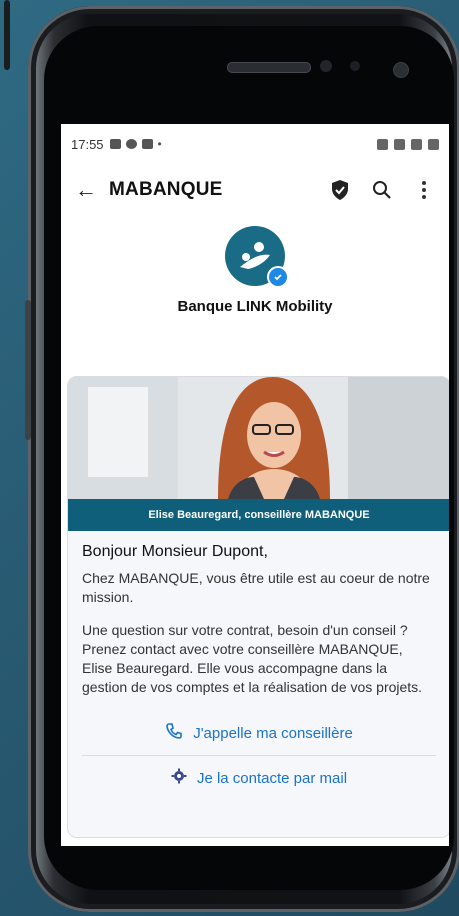 The image size is (459, 916). I want to click on phone-icon, so click(174, 733).